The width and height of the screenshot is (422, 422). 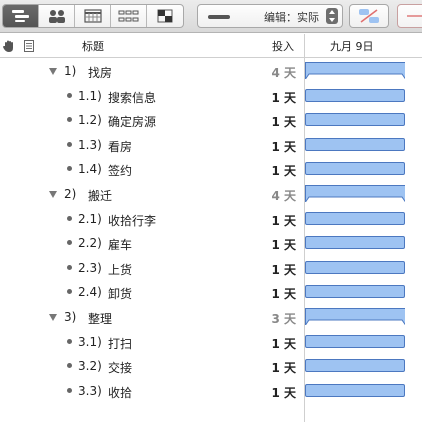 What do you see at coordinates (90, 243) in the screenshot?
I see `task-number: 2.2)` at bounding box center [90, 243].